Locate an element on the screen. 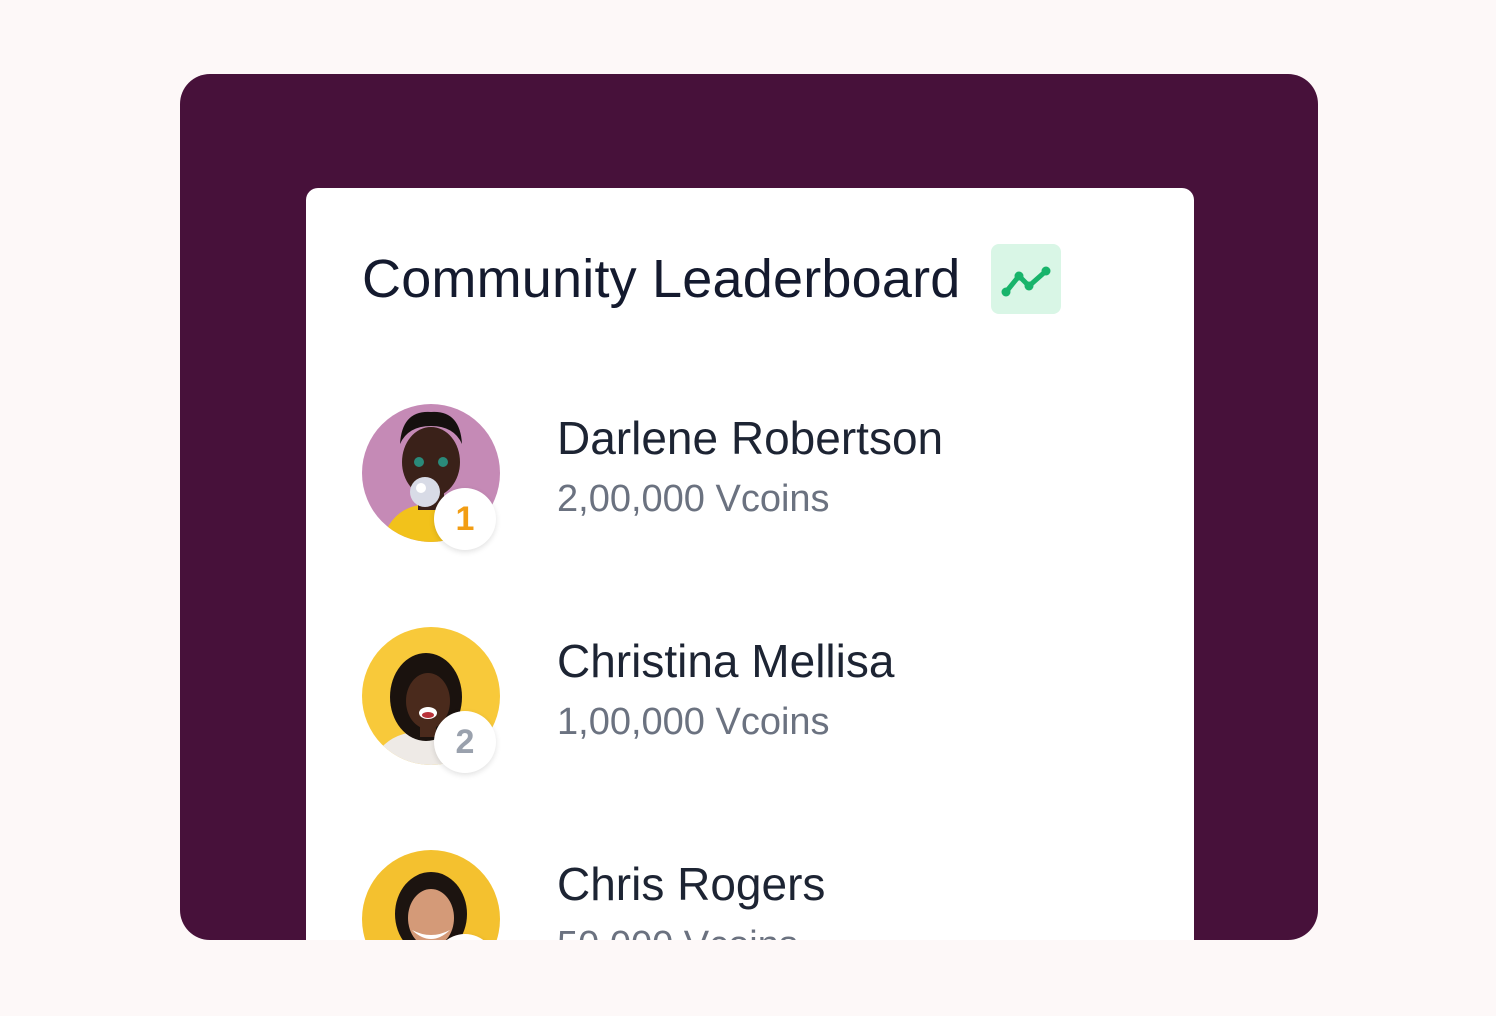 The width and height of the screenshot is (1496, 1016). avatar-container: 3 is located at coordinates (431, 895).